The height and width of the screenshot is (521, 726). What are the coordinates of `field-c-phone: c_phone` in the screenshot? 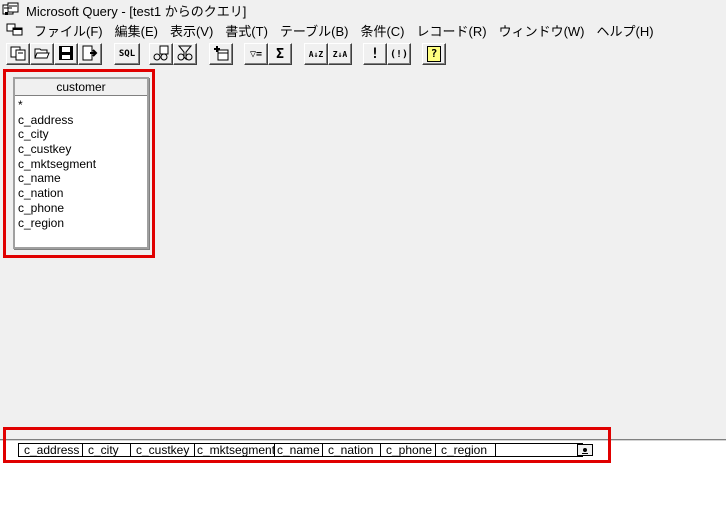 It's located at (82, 208).